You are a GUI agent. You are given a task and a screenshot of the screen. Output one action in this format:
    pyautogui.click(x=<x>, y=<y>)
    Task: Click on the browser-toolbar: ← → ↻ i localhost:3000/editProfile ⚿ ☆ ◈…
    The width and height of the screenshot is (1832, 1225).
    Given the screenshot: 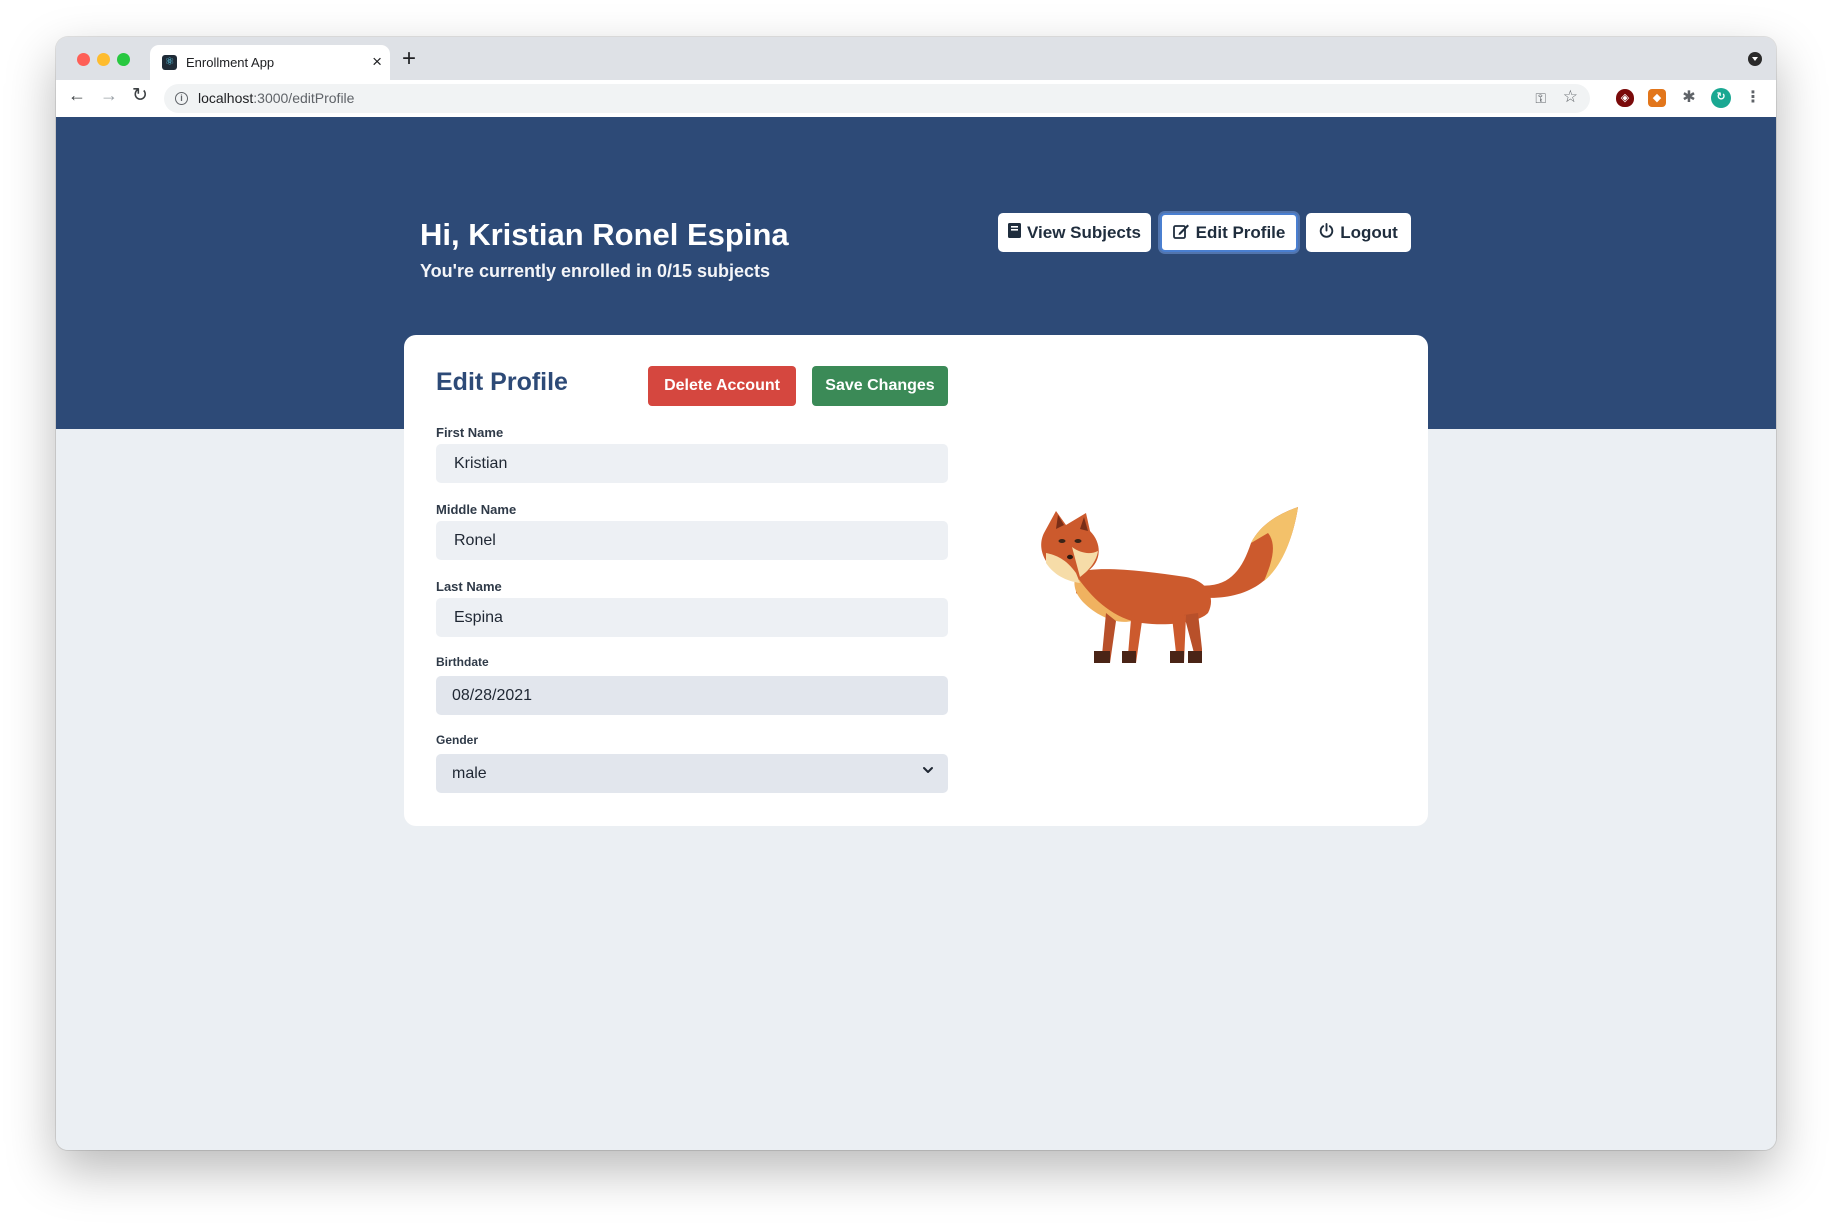 What is the action you would take?
    pyautogui.click(x=916, y=99)
    